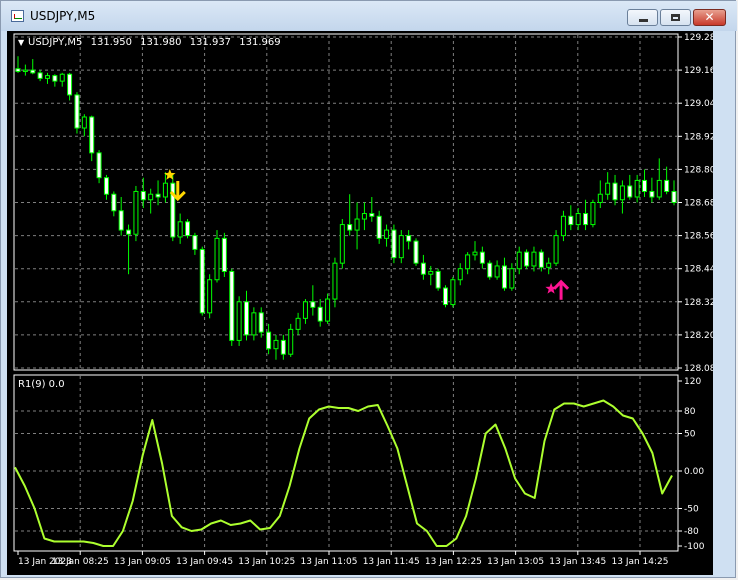 This screenshot has width=738, height=580. I want to click on price-header-menu-icon: ▼, so click(21, 42).